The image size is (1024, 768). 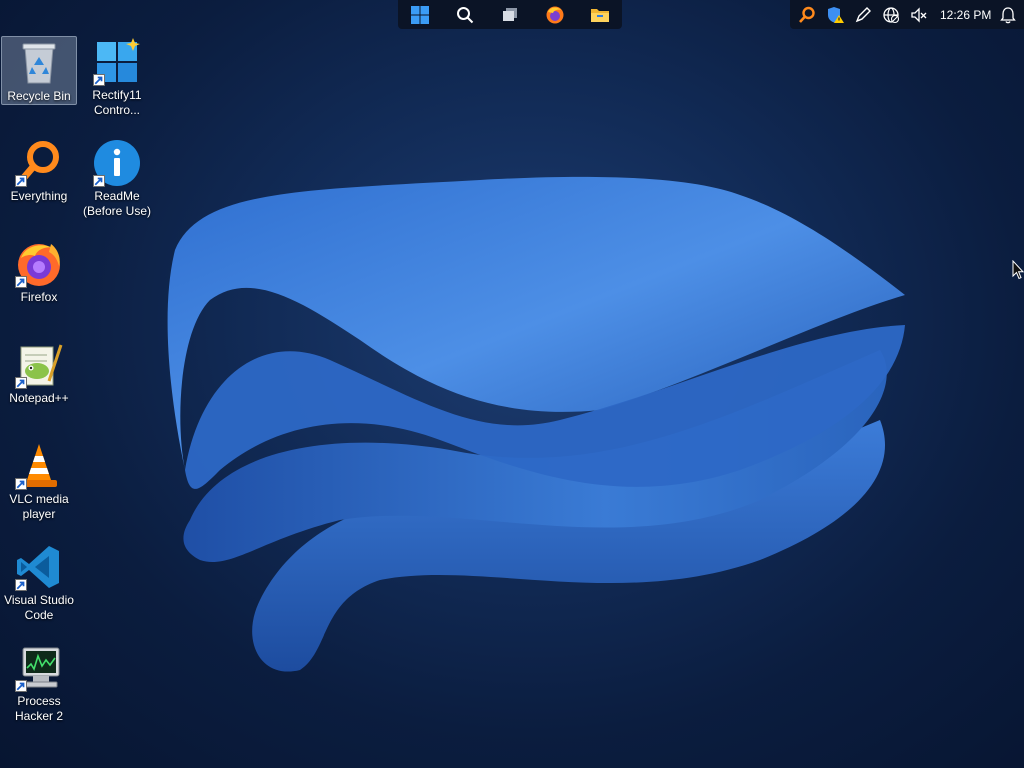 I want to click on start-icon, so click(x=420, y=14).